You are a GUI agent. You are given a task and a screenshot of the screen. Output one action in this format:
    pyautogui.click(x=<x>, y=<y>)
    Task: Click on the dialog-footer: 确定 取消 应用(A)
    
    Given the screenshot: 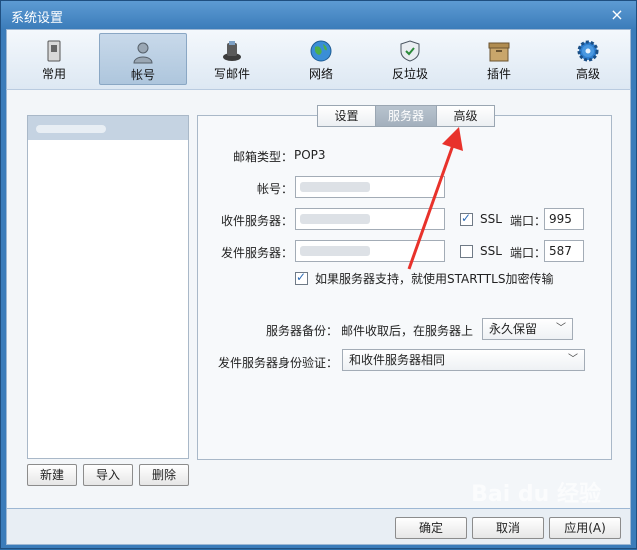 What is the action you would take?
    pyautogui.click(x=318, y=527)
    